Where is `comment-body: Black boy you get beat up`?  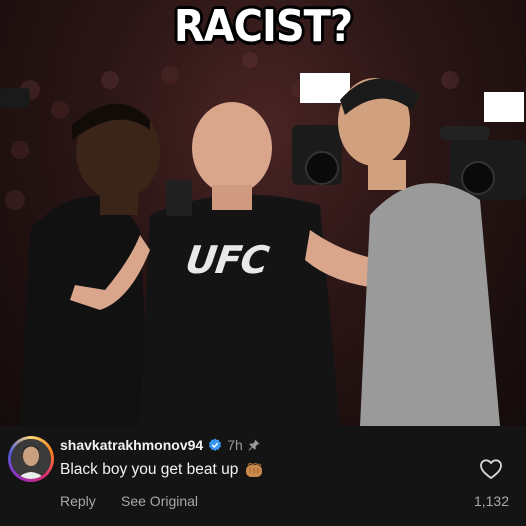
comment-body: Black boy you get beat up is located at coordinates (149, 469).